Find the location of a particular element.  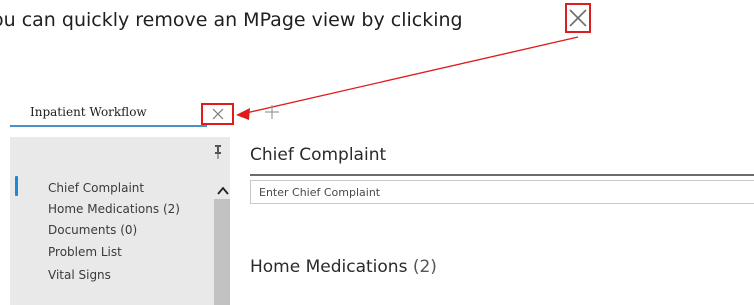

tab-bar: Inpatient Workflow is located at coordinates (377, 111).